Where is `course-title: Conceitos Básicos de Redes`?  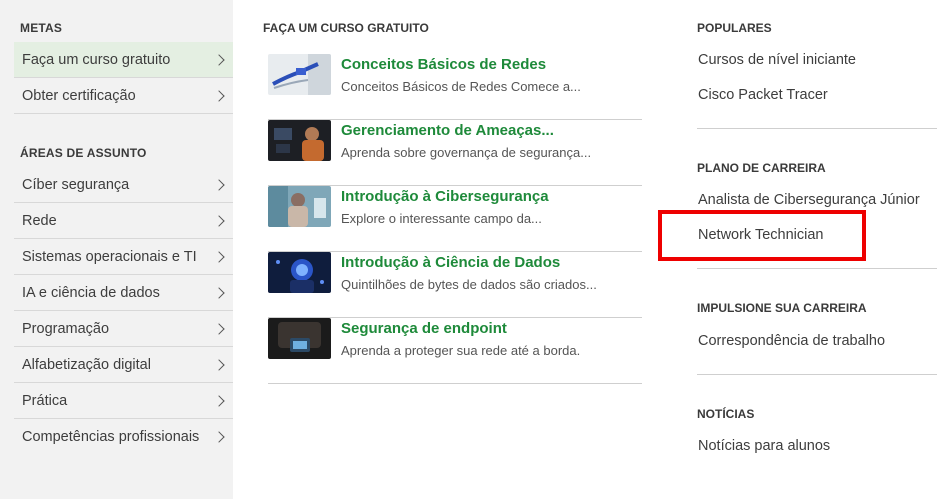 course-title: Conceitos Básicos de Redes is located at coordinates (444, 64).